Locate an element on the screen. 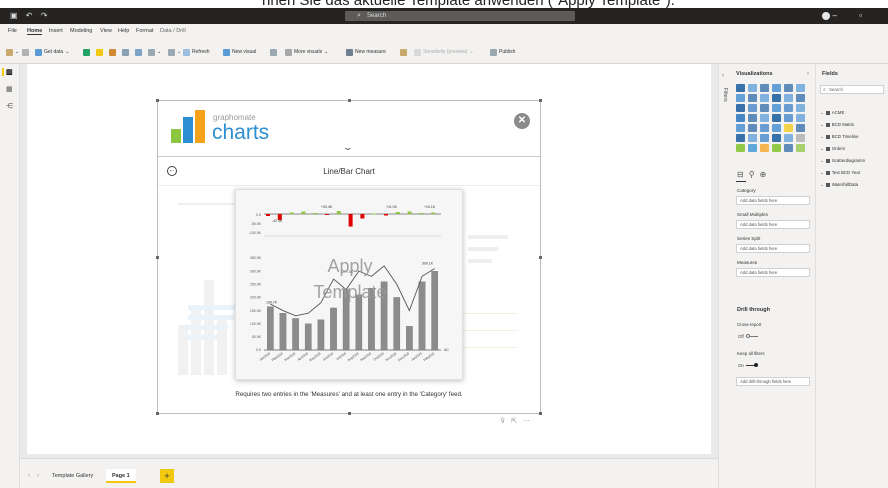 The height and width of the screenshot is (488, 888). field-table-item: ⌄ WaterfallData is located at coordinates (839, 185).